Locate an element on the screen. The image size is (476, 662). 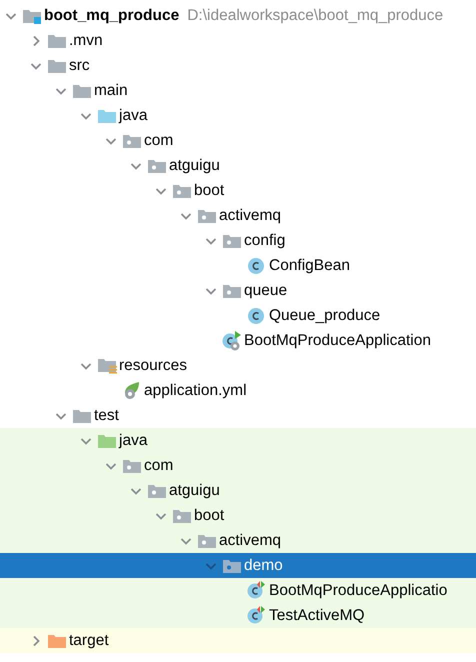
tree-row: queue is located at coordinates (238, 290).